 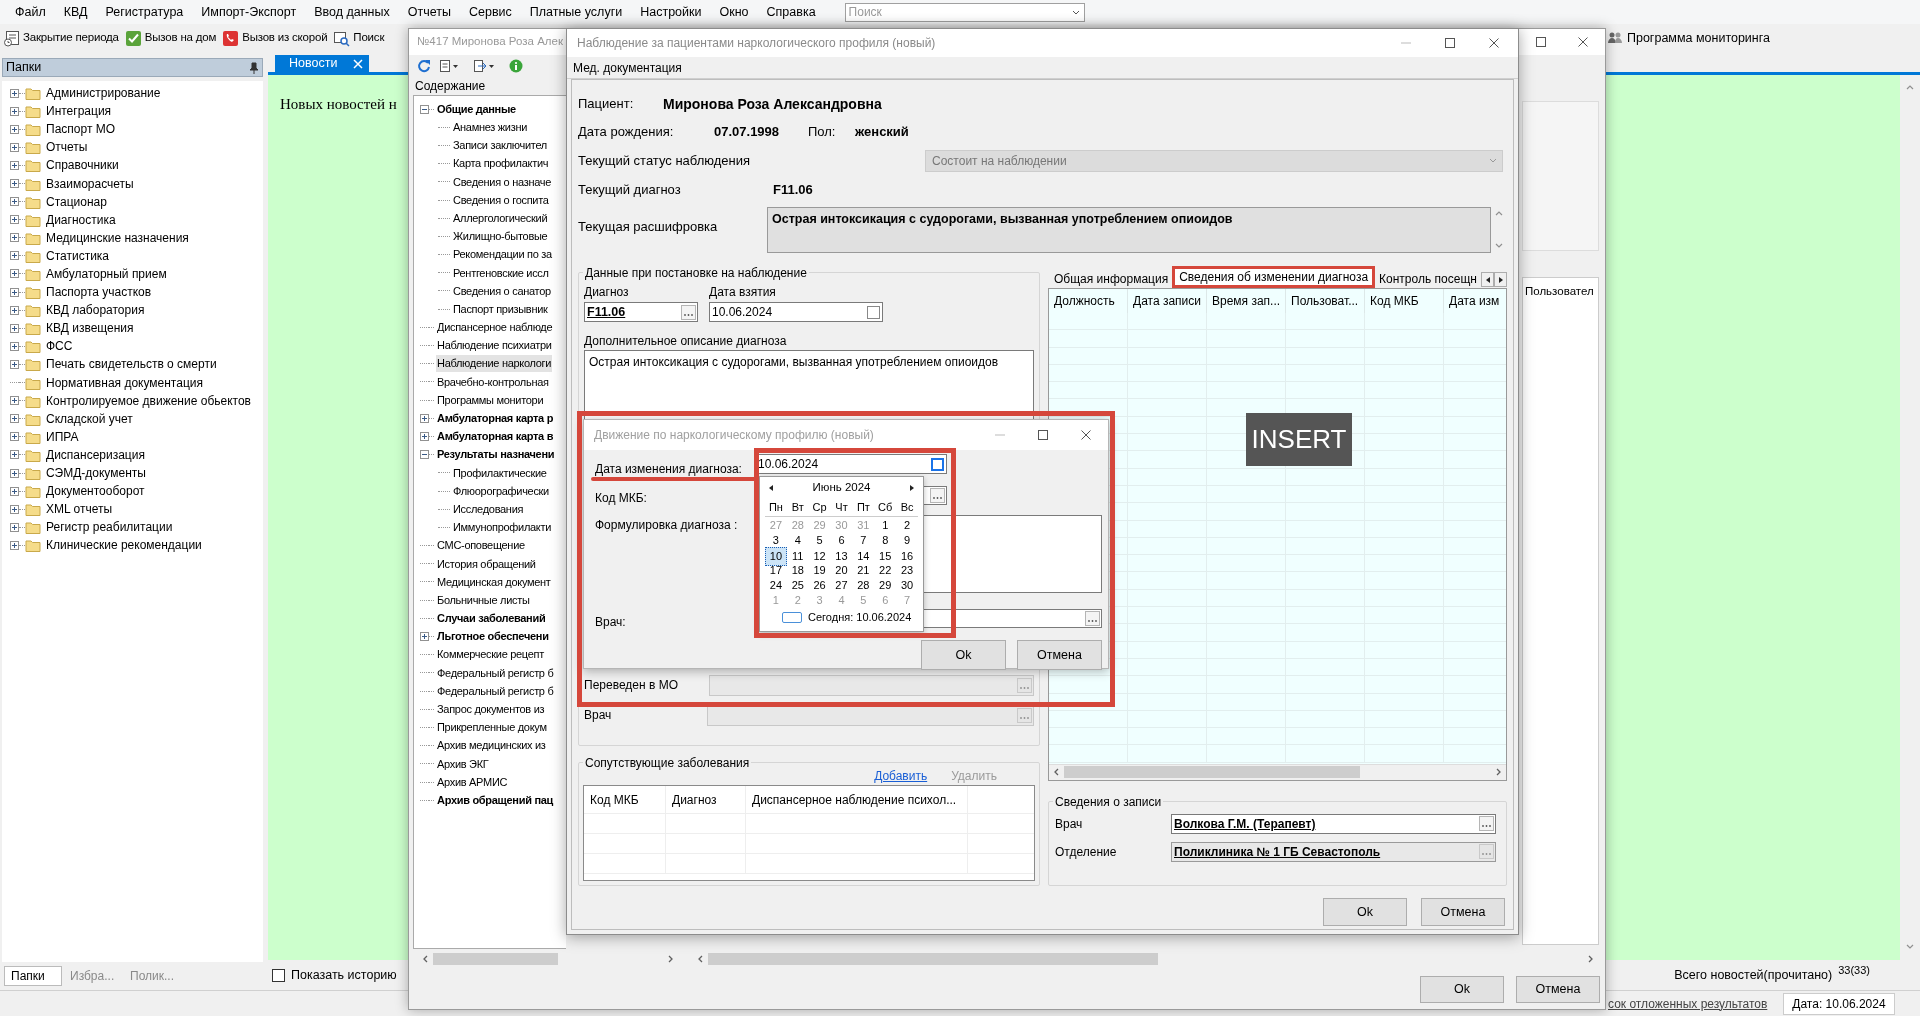 I want to click on tree-item: КВД извещения, so click(x=90, y=328).